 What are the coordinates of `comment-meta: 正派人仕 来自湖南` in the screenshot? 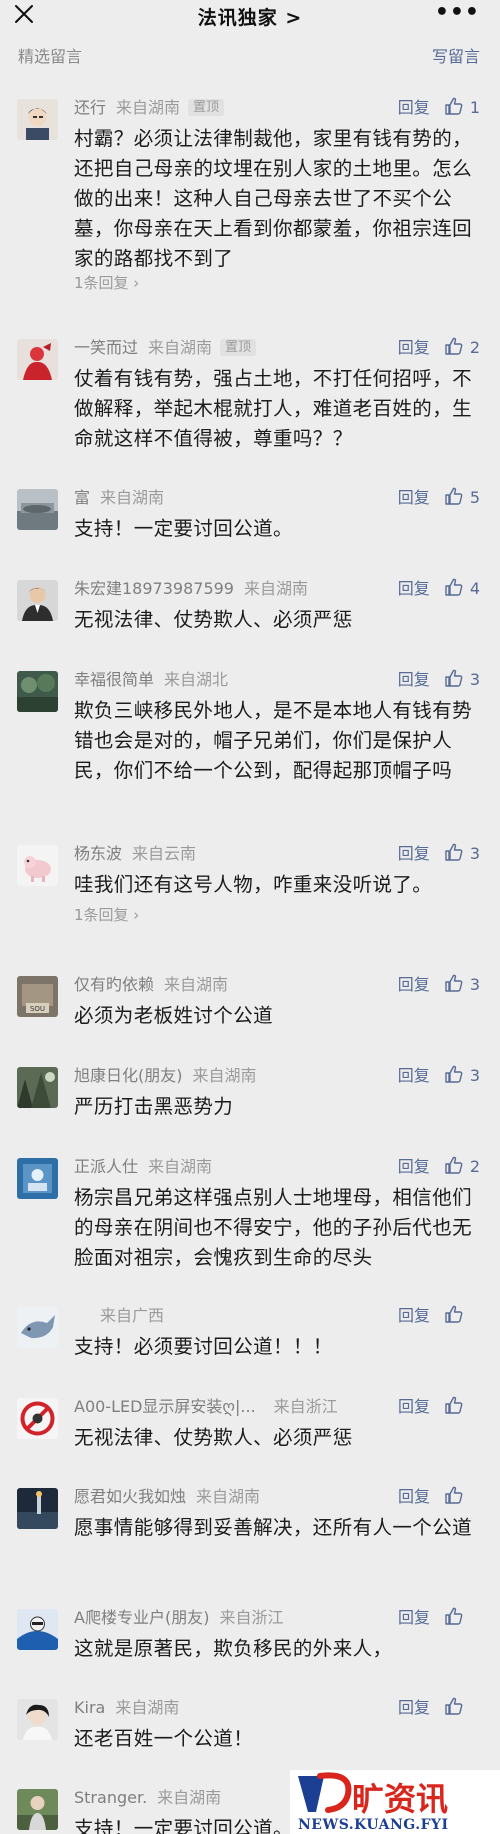 It's located at (143, 1164).